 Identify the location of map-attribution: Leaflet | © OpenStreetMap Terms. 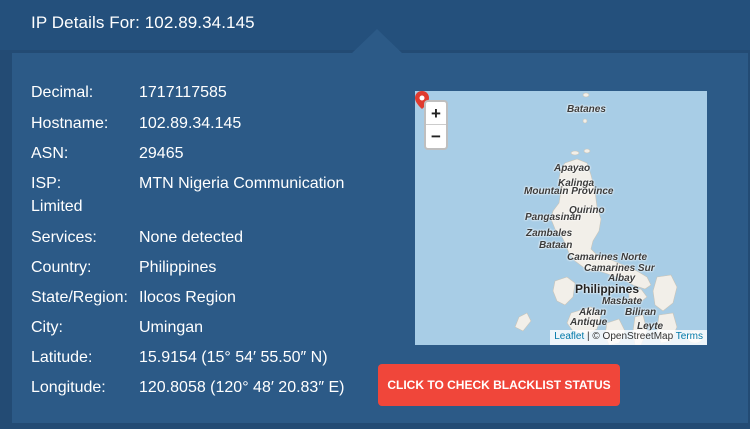
(628, 337).